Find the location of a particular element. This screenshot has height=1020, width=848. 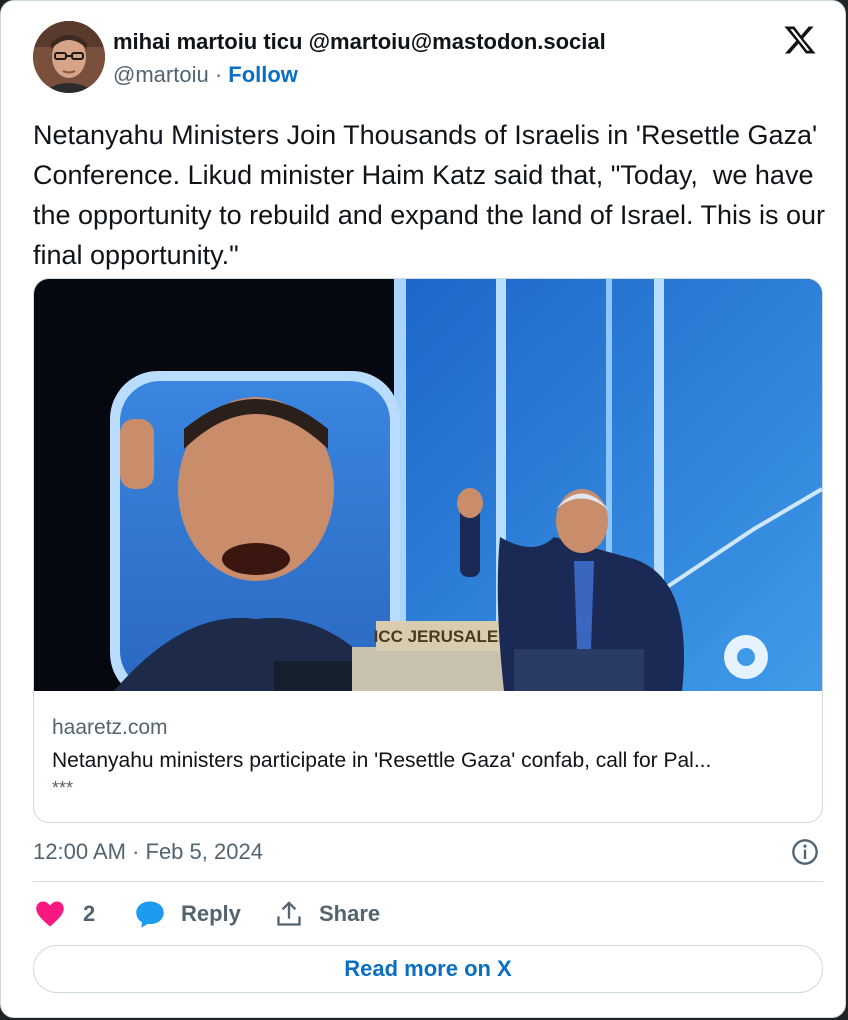

x-logo-icon is located at coordinates (800, 40).